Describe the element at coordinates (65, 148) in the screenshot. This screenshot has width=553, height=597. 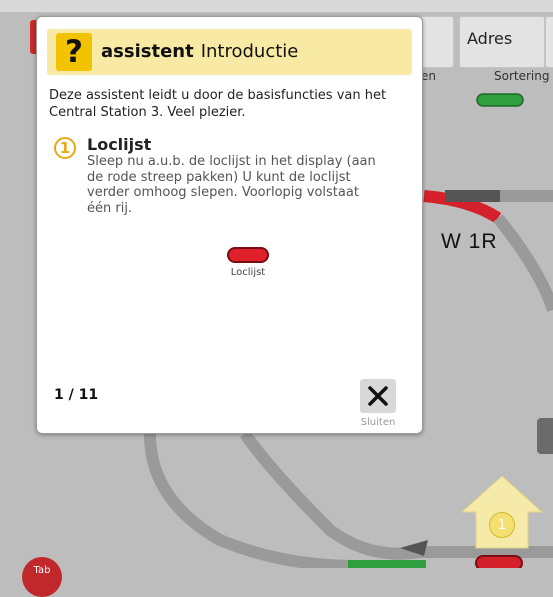
I see `step-number: 1` at that location.